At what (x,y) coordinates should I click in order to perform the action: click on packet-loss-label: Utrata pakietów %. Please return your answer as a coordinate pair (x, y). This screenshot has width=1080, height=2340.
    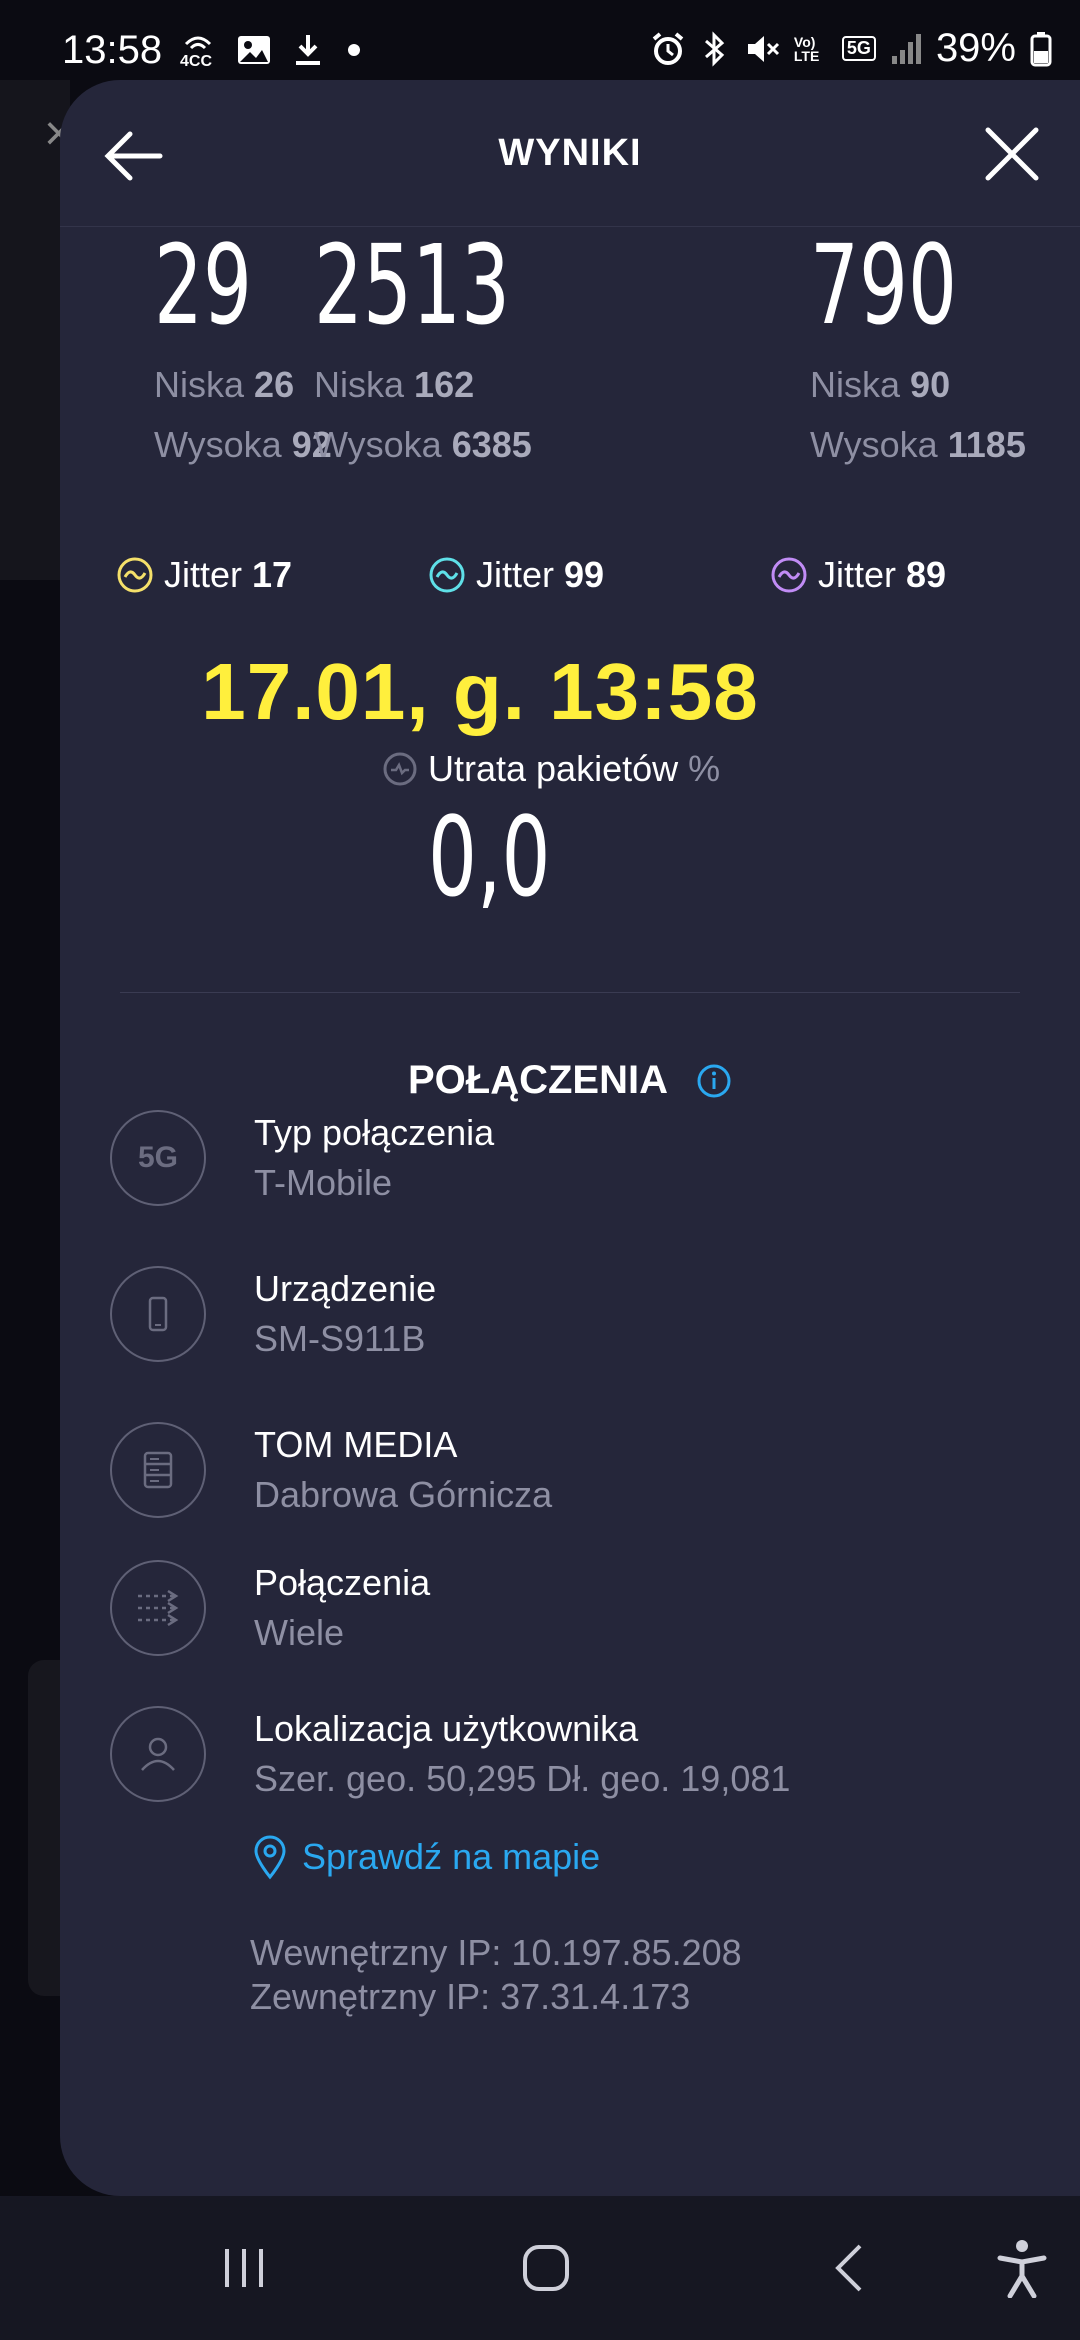
    Looking at the image, I should click on (551, 769).